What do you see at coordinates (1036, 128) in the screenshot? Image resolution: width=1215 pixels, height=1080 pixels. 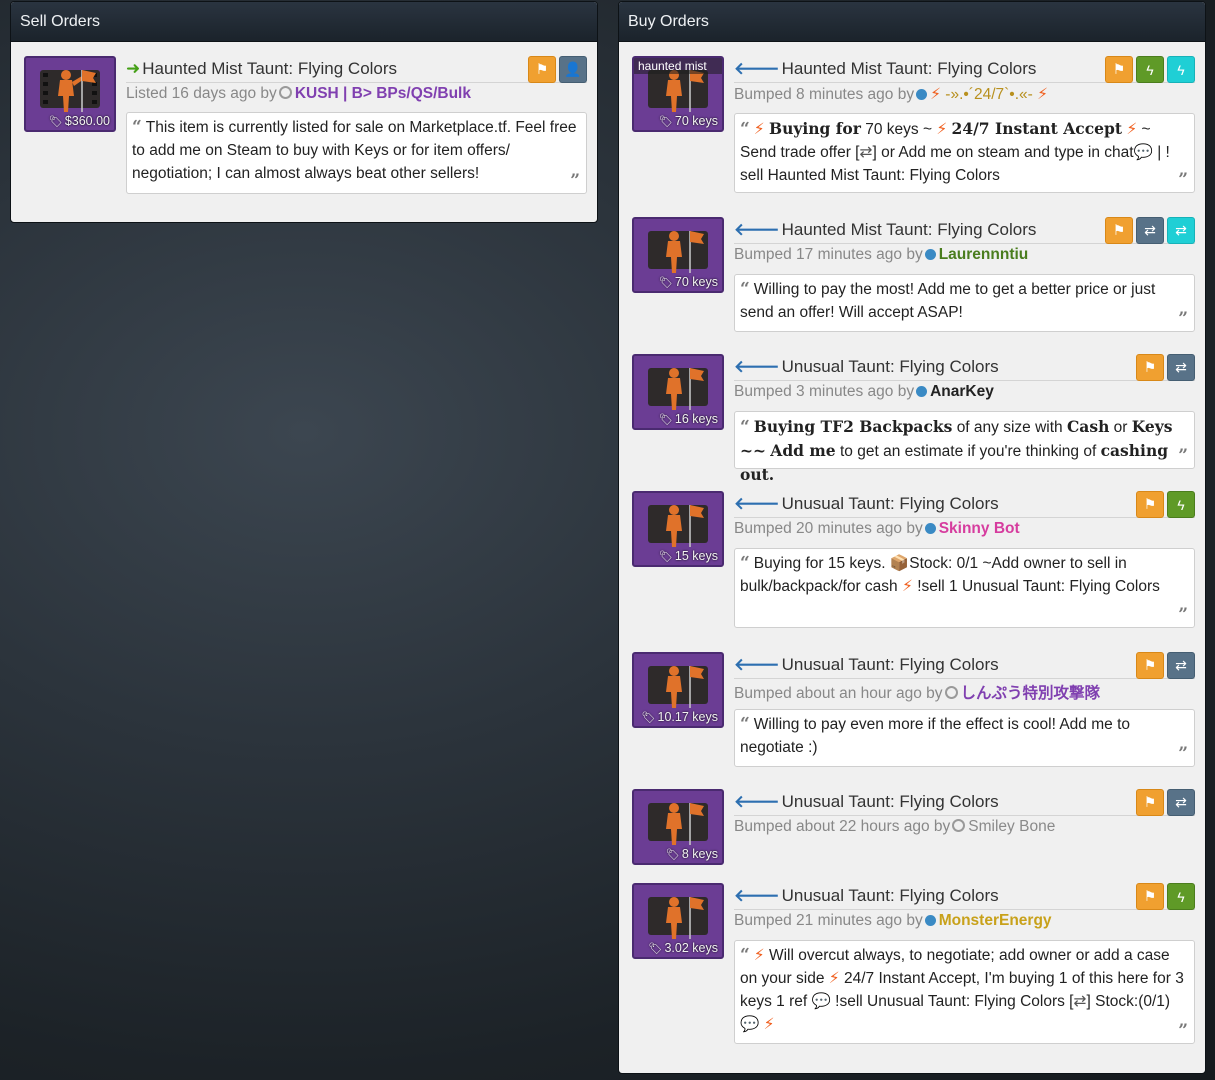 I see `desc-part: 24/7 Instant Accept` at bounding box center [1036, 128].